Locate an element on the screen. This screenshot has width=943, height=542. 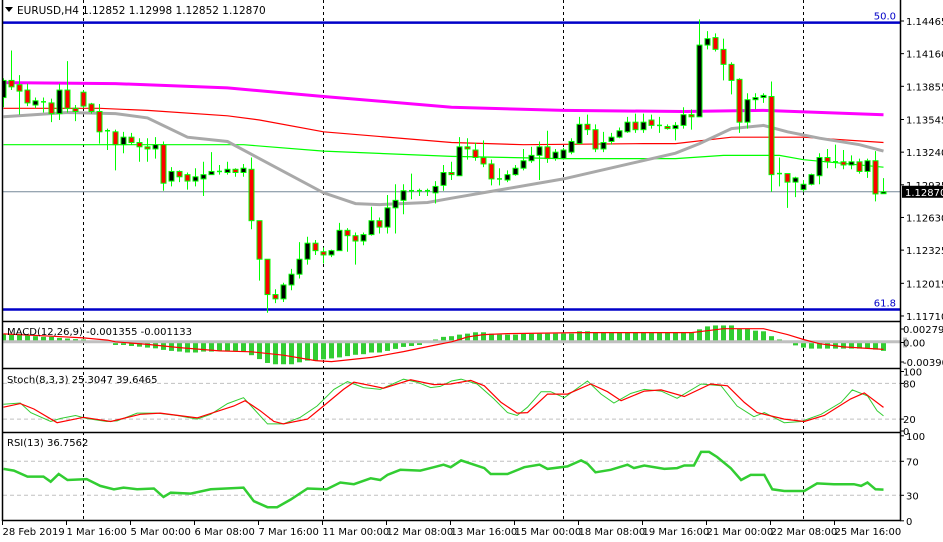
triangle-down-icon is located at coordinates (9, 9).